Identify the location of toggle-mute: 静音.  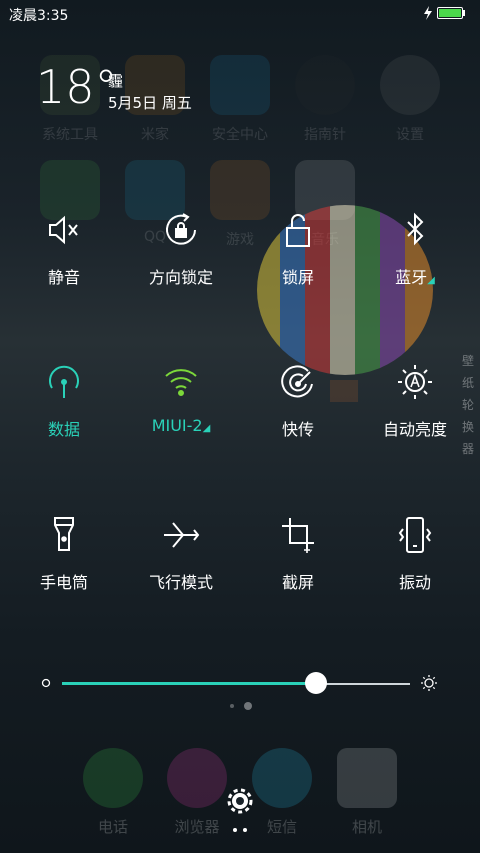
(64, 255).